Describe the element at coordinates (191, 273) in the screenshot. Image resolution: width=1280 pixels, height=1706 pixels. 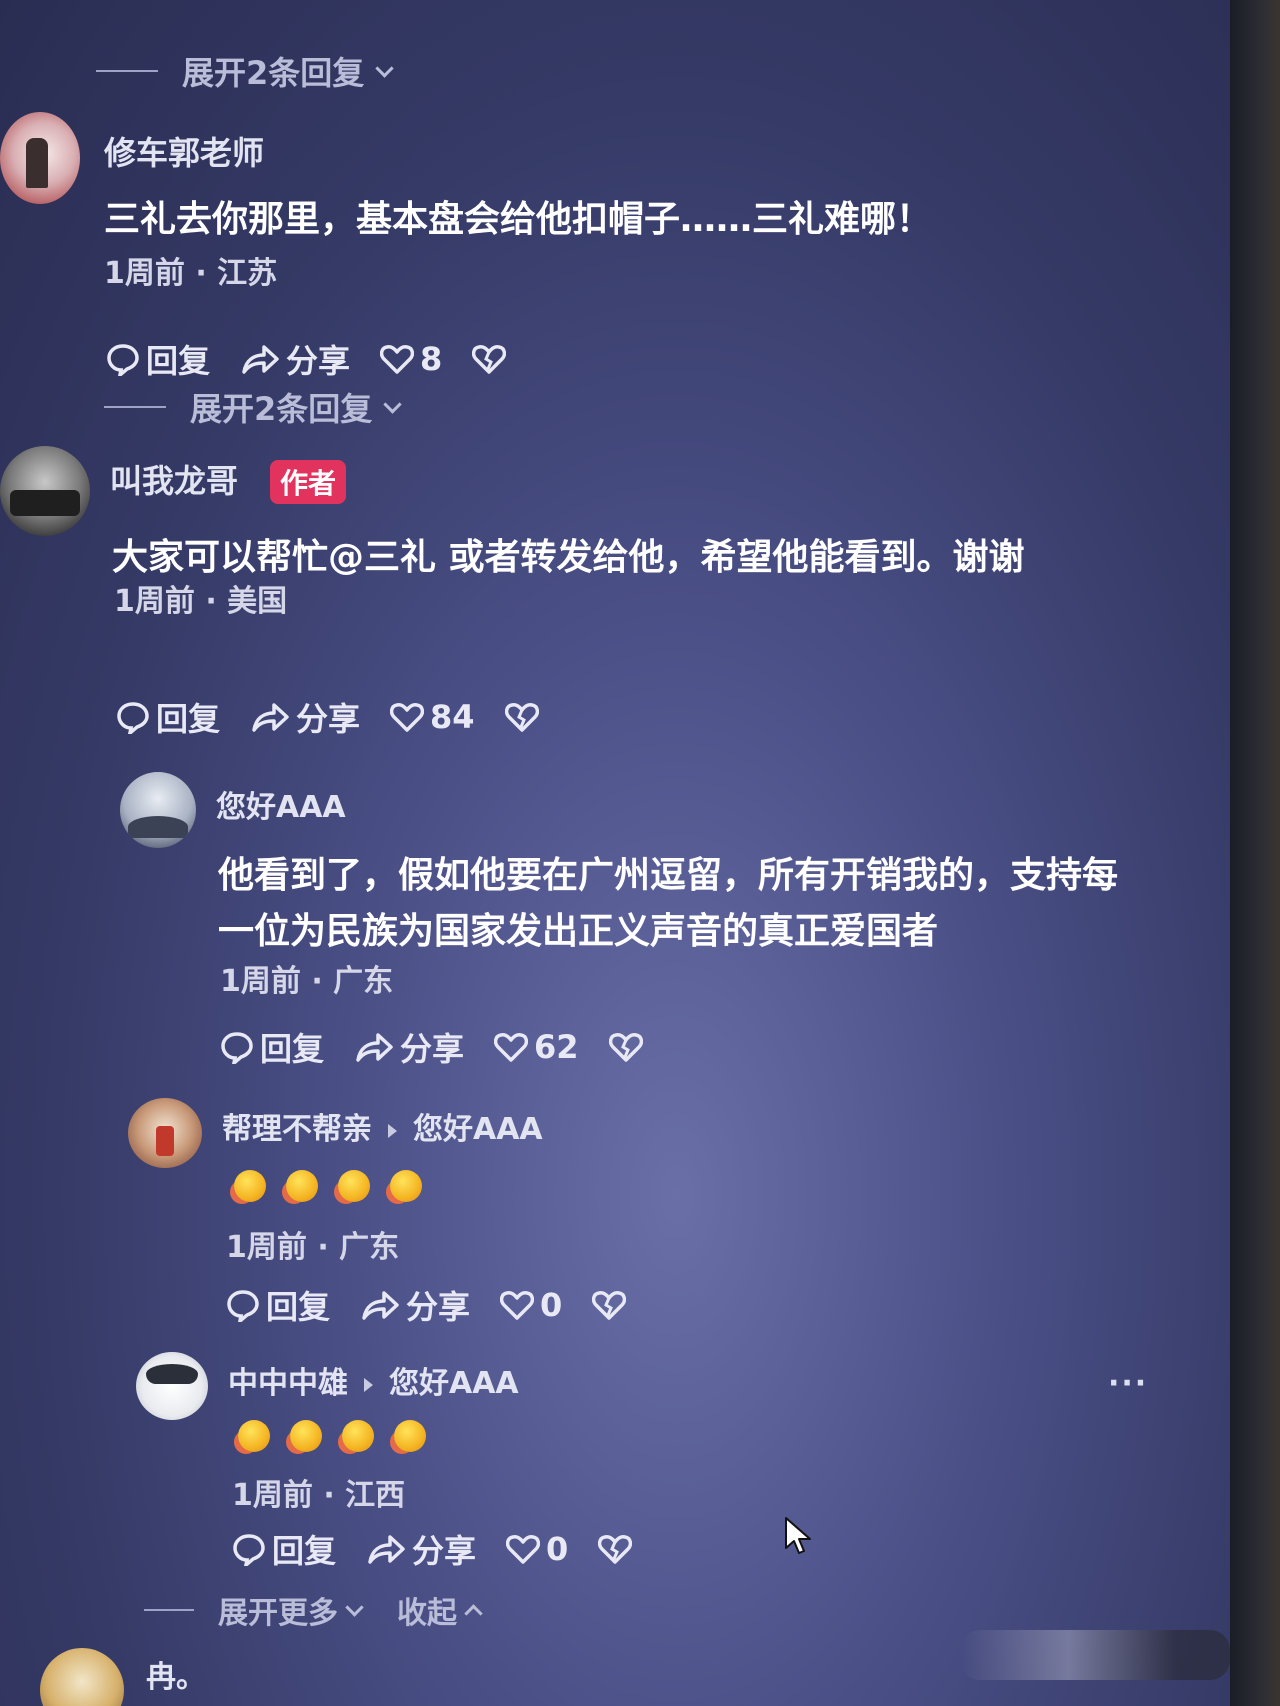
I see `comment-meta: 1周前 · 江苏` at that location.